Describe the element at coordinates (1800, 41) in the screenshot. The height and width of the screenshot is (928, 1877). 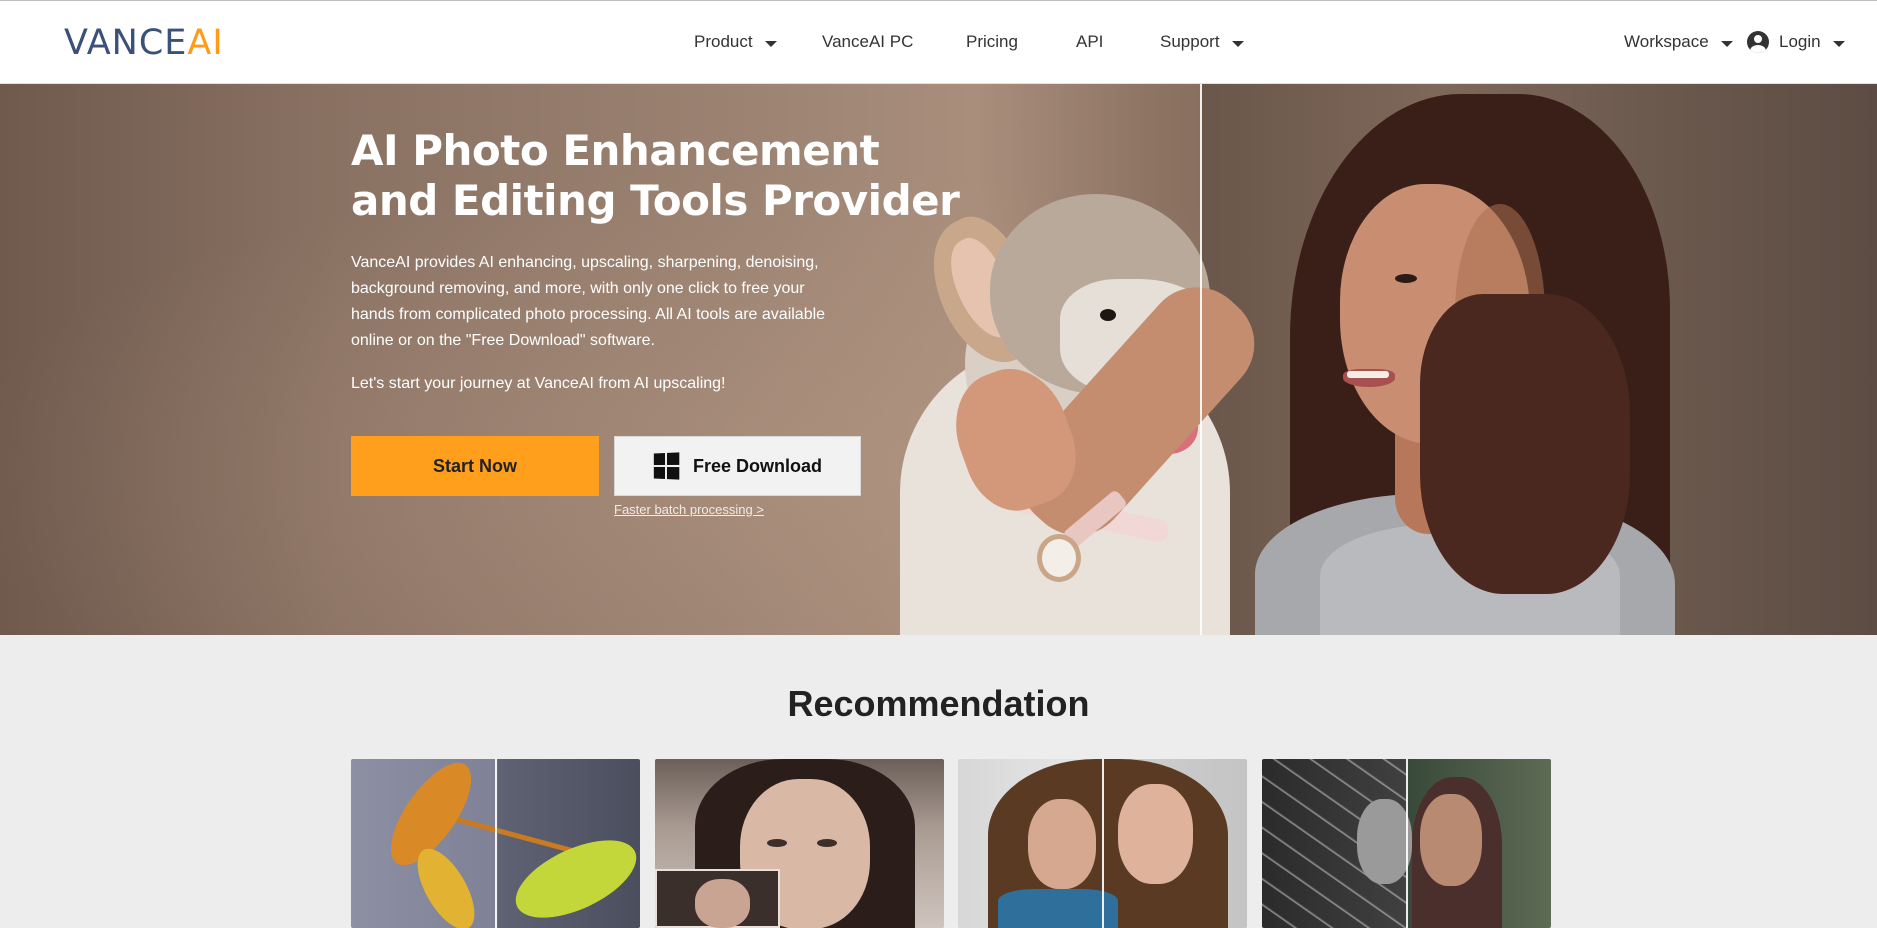
I see `nav-login-label: Login` at that location.